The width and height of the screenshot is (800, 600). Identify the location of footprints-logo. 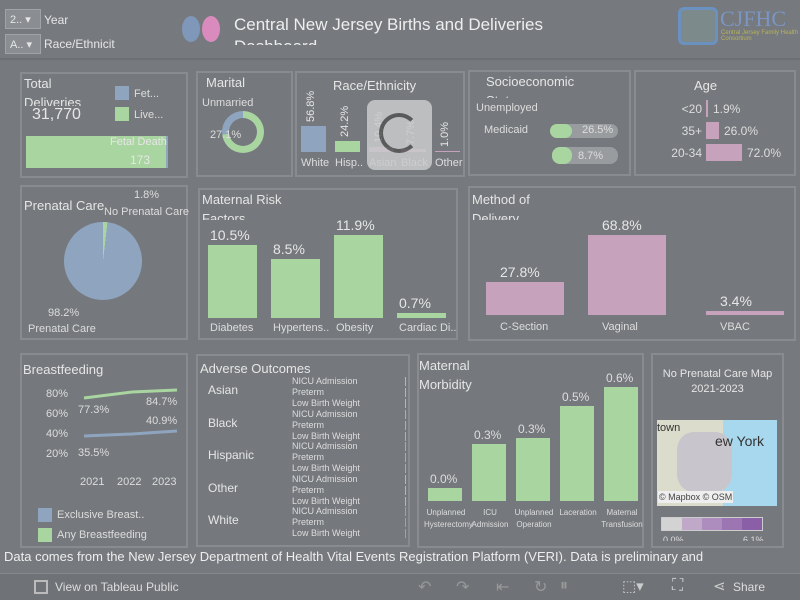
(202, 28).